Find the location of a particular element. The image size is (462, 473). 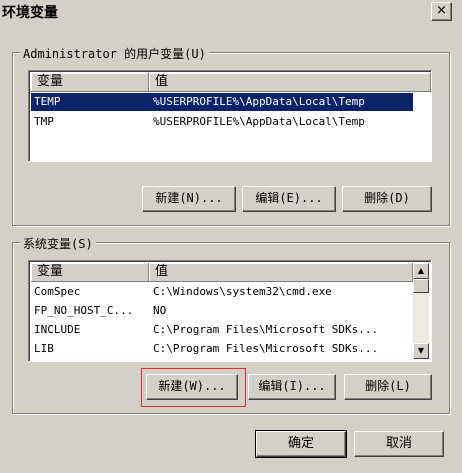

arrow-up-icon: ▲ is located at coordinates (421, 270).